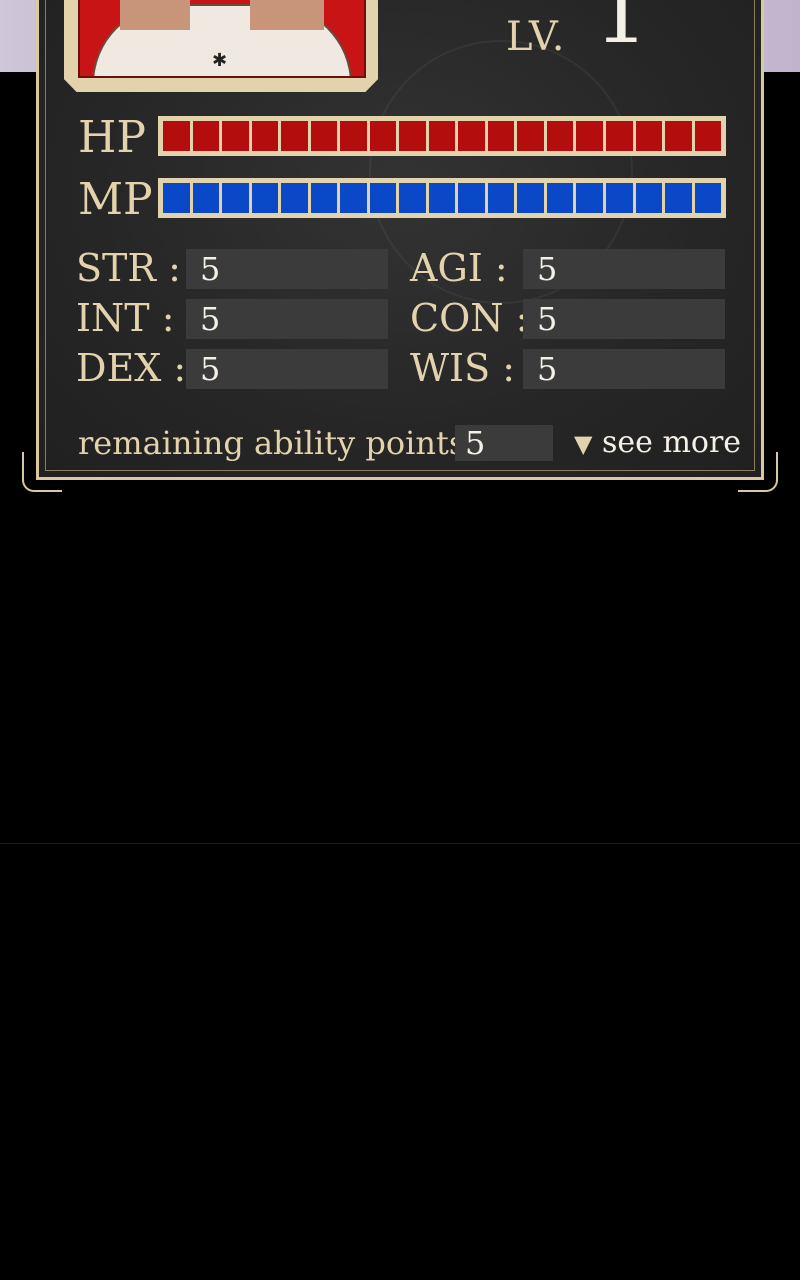 This screenshot has width=800, height=1280. Describe the element at coordinates (220, 60) in the screenshot. I see `shirt-lace-icon: ✱` at that location.